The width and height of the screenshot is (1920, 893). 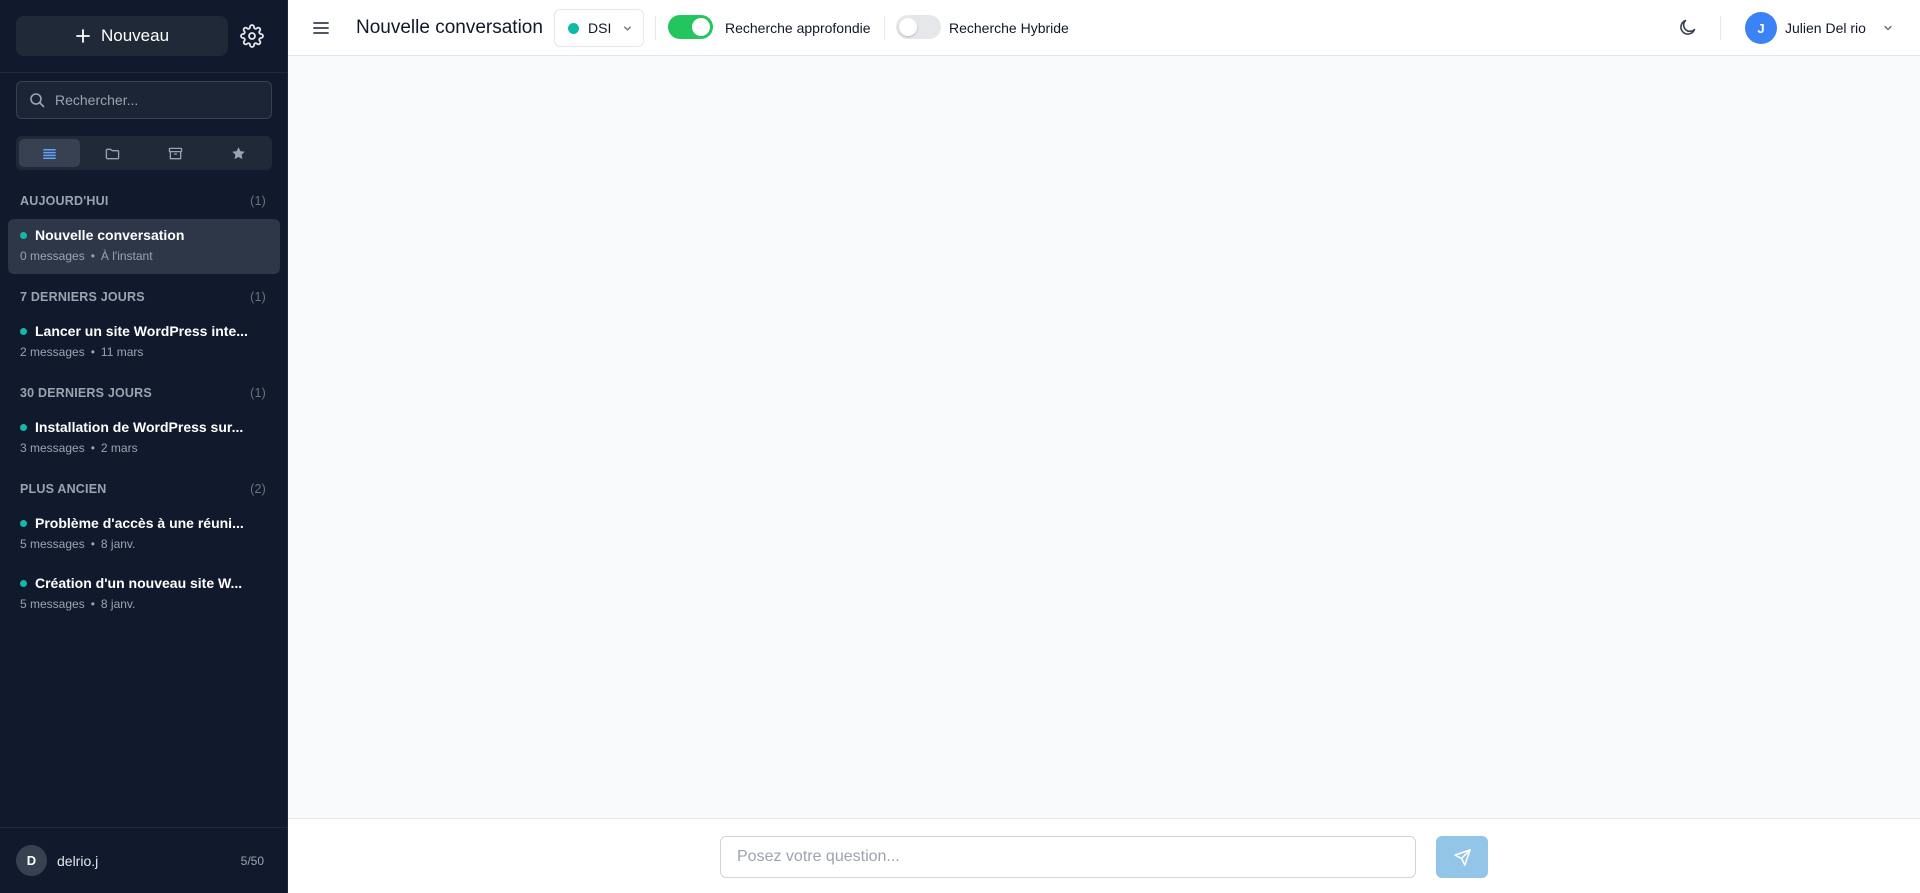 I want to click on department-dot, so click(x=573, y=28).